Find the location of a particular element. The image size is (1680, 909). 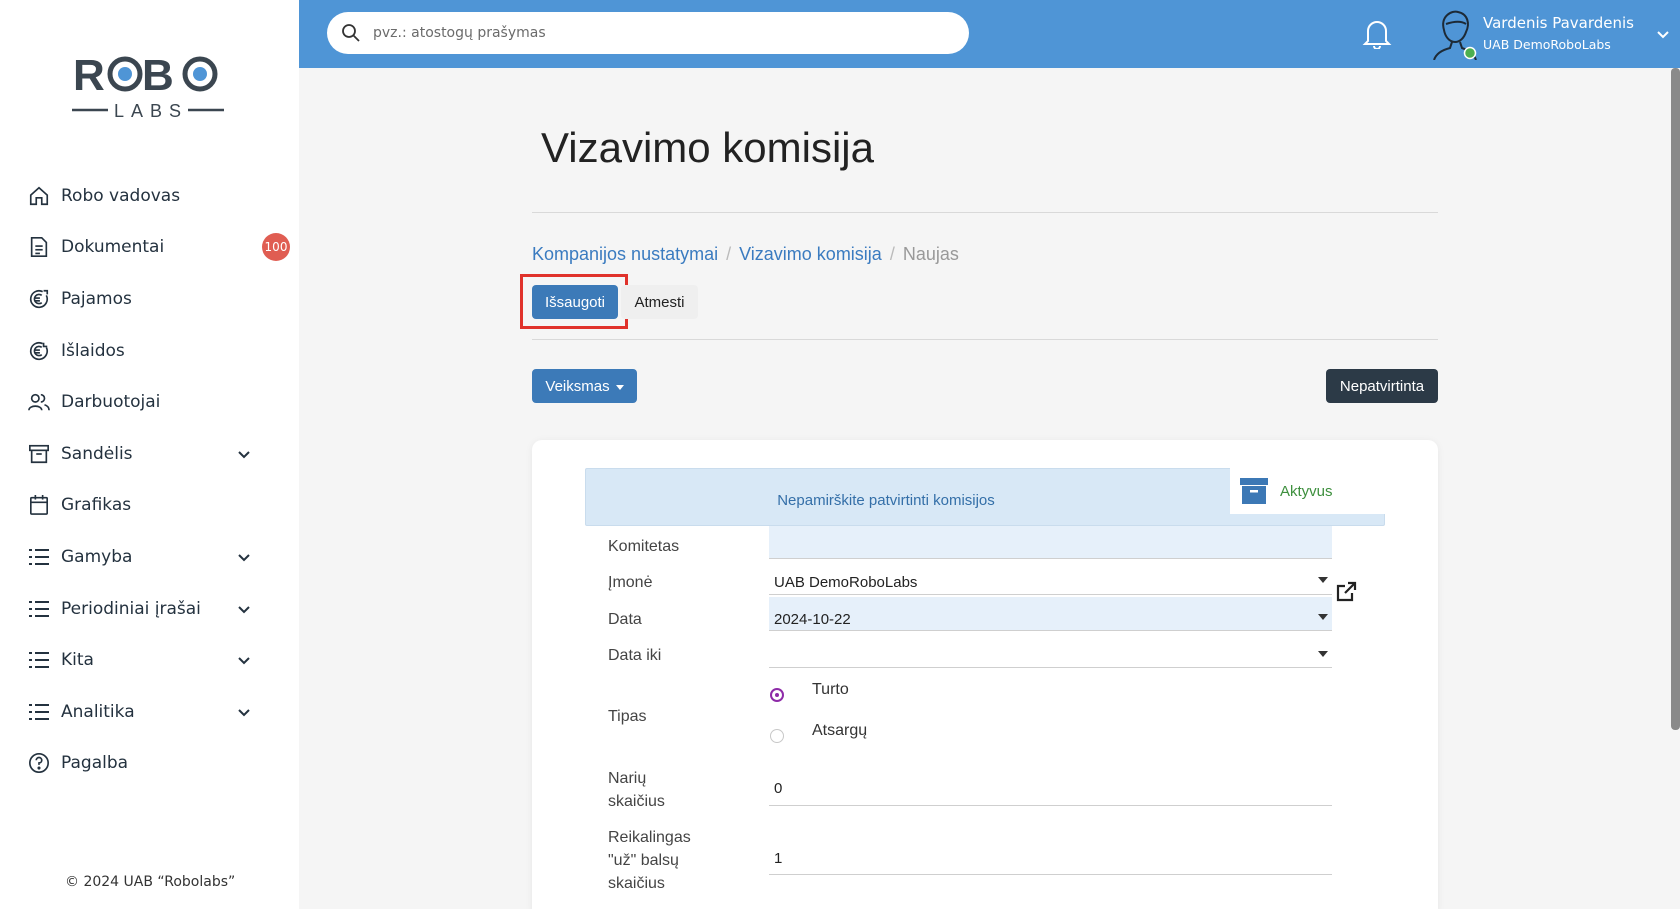

sidebar-item-islaidos: Išlaidos is located at coordinates (149, 351).